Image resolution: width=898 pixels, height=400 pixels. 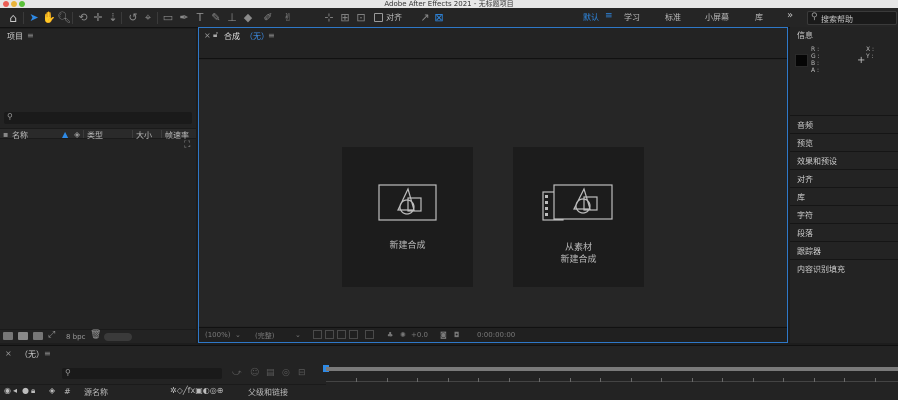 What do you see at coordinates (844, 232) in the screenshot?
I see `panel-paragraph: 段落` at bounding box center [844, 232].